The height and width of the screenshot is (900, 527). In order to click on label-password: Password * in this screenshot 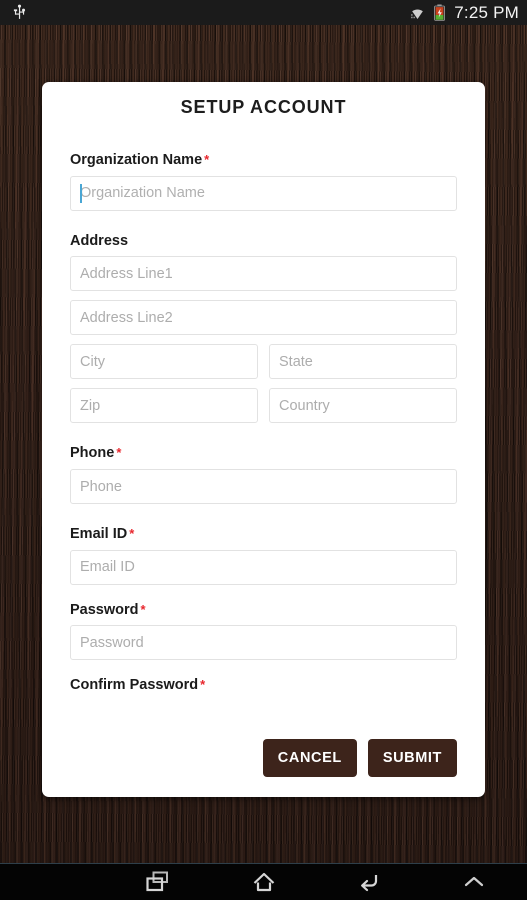, I will do `click(263, 614)`.